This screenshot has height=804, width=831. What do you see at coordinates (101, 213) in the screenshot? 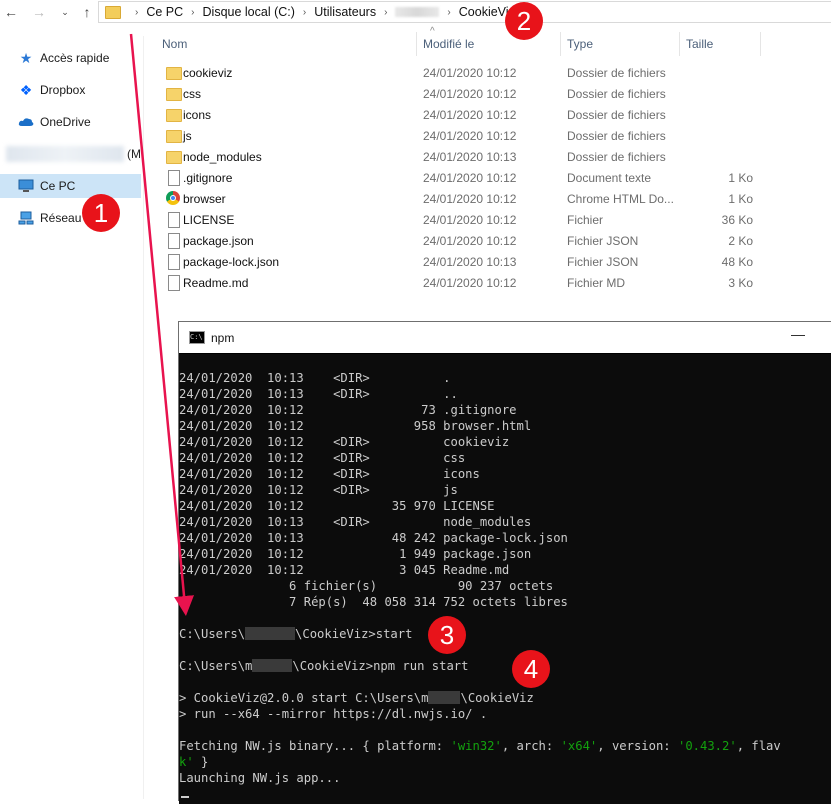
I see `annotation-badge-1: 1` at bounding box center [101, 213].